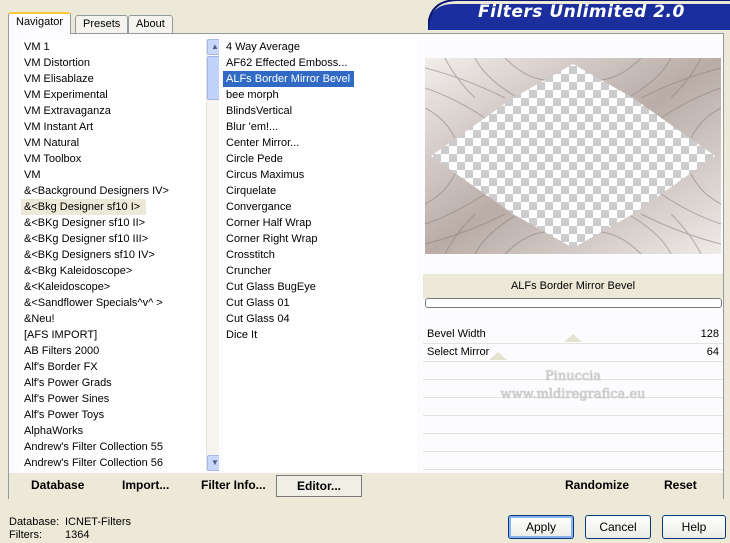  Describe the element at coordinates (694, 527) in the screenshot. I see `help-button: Help` at that location.